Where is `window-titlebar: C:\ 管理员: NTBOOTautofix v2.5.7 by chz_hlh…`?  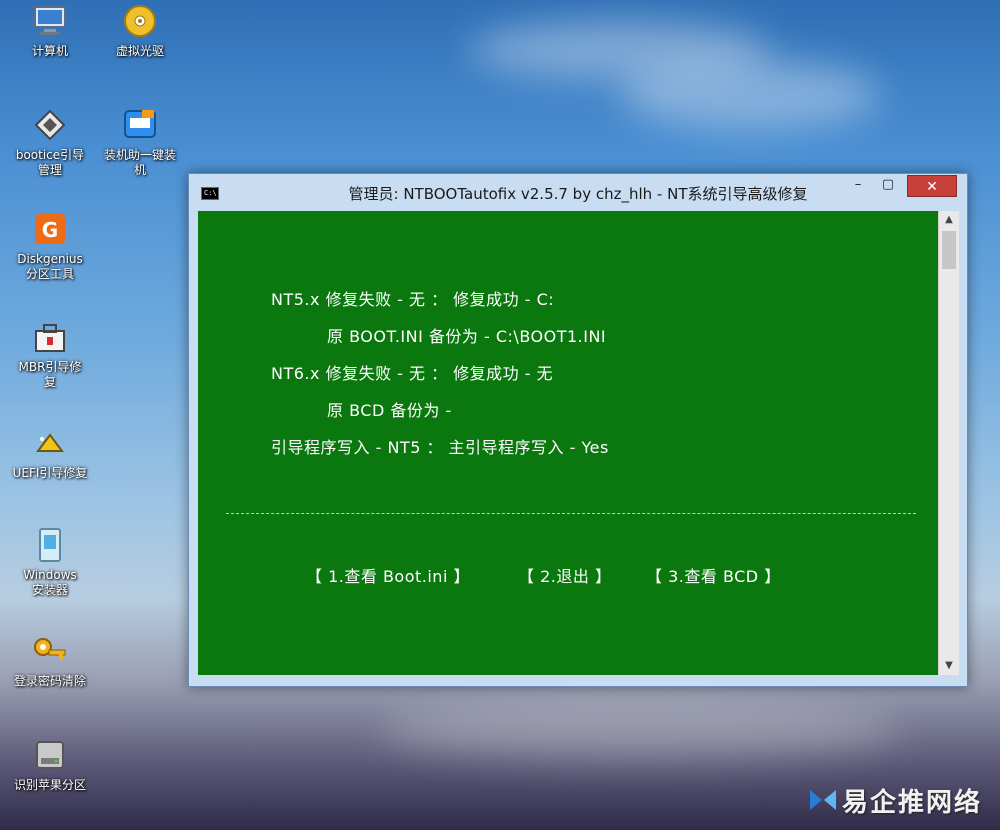
window-titlebar: C:\ 管理员: NTBOOTautofix v2.5.7 by chz_hlh… is located at coordinates (578, 191).